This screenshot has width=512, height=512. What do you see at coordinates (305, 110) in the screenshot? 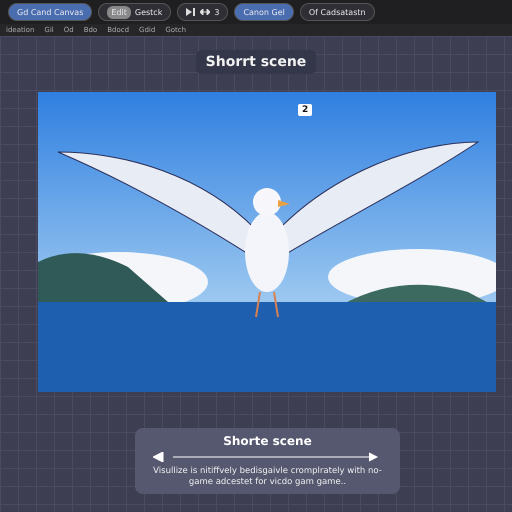
I see `frame-marker: 2` at bounding box center [305, 110].